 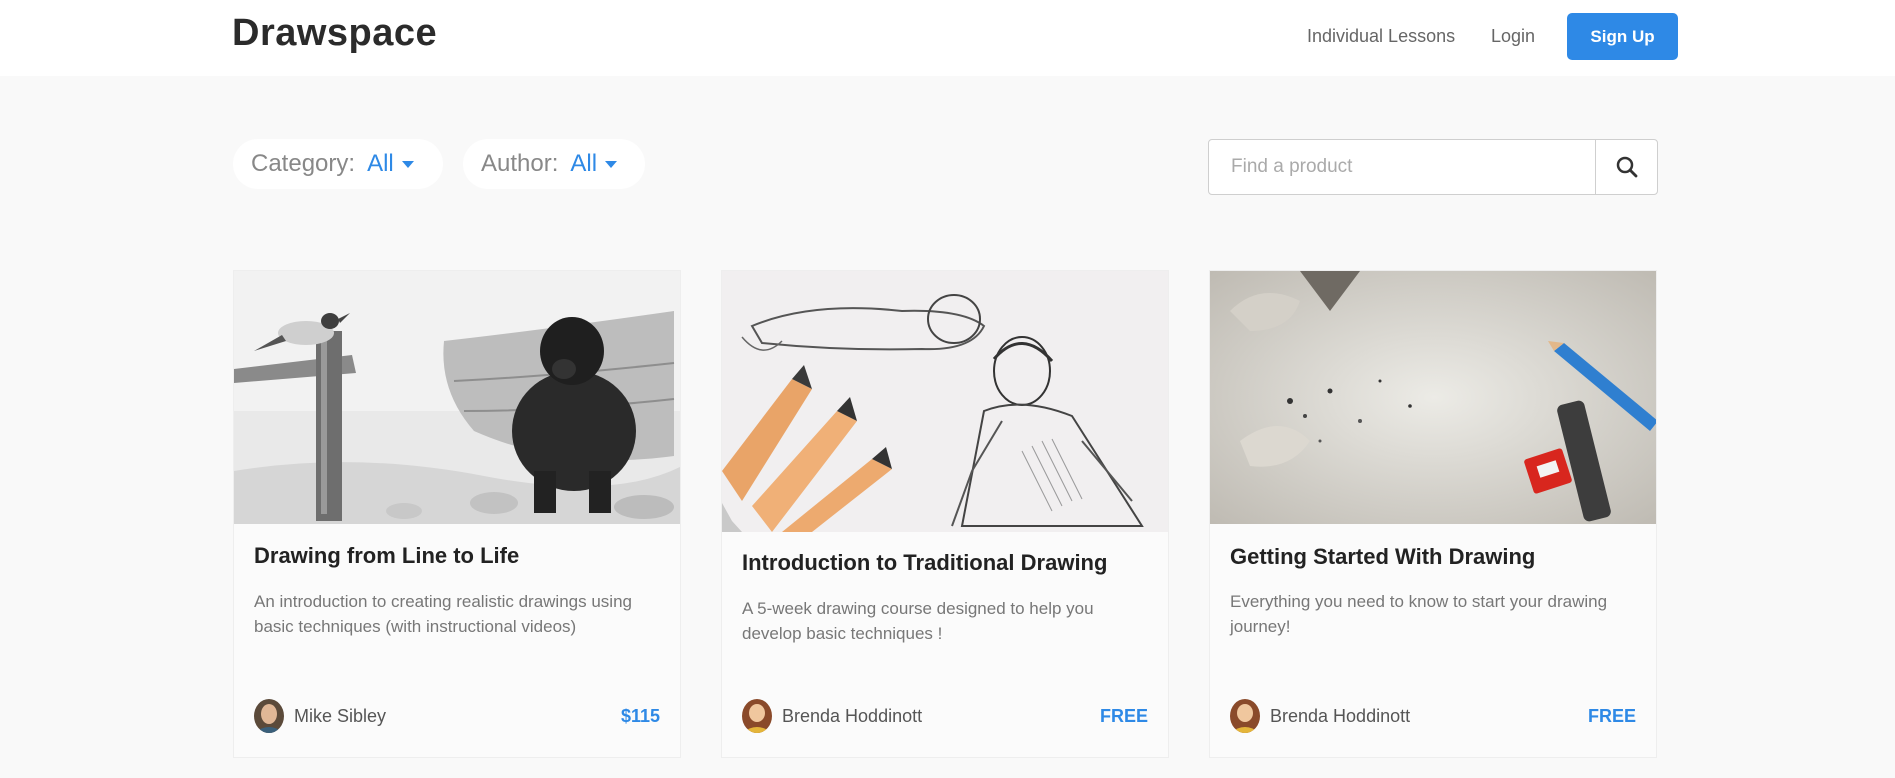 What do you see at coordinates (334, 33) in the screenshot?
I see `site-logo: Drawspace` at bounding box center [334, 33].